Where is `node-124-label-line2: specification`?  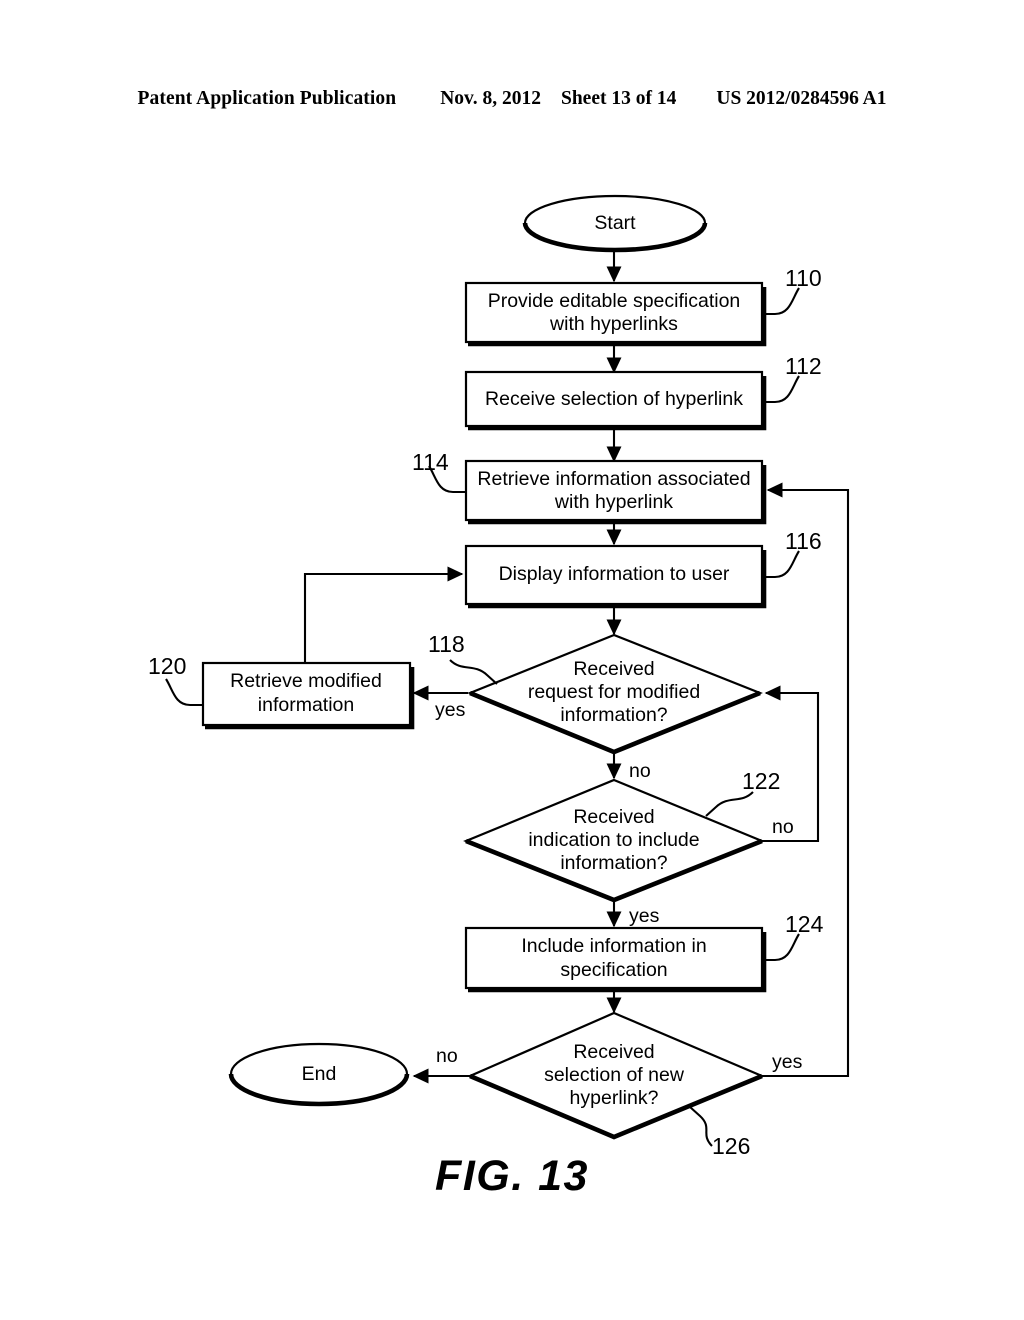
node-124-label-line2: specification is located at coordinates (613, 970).